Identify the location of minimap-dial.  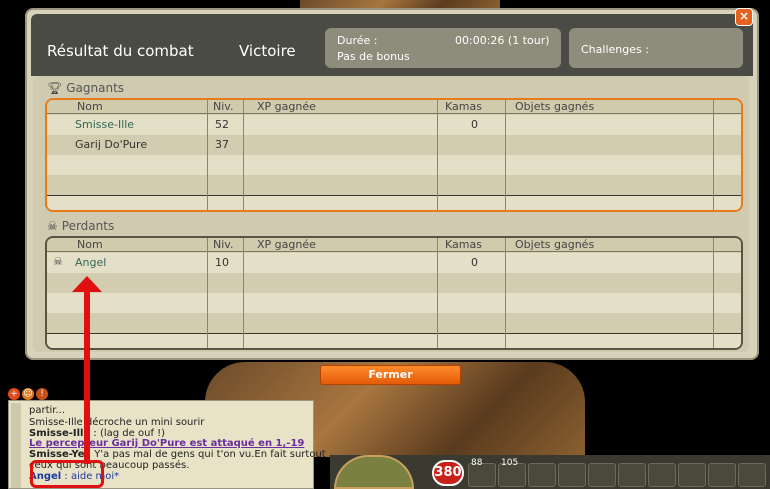
(374, 472).